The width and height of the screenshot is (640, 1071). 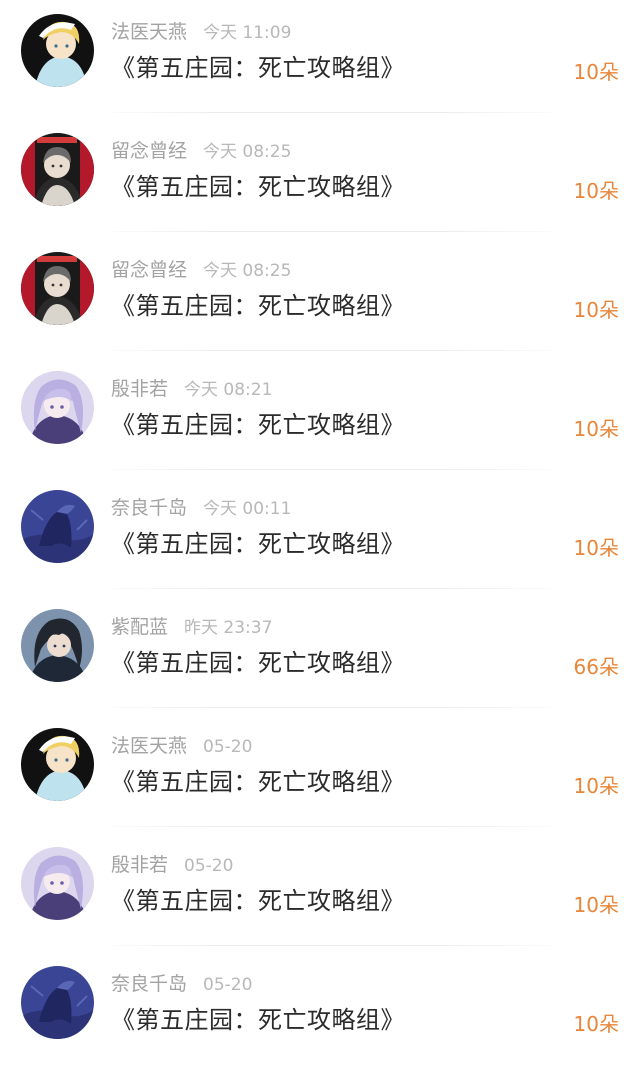 What do you see at coordinates (228, 390) in the screenshot?
I see `timestamp: 今天 08:21` at bounding box center [228, 390].